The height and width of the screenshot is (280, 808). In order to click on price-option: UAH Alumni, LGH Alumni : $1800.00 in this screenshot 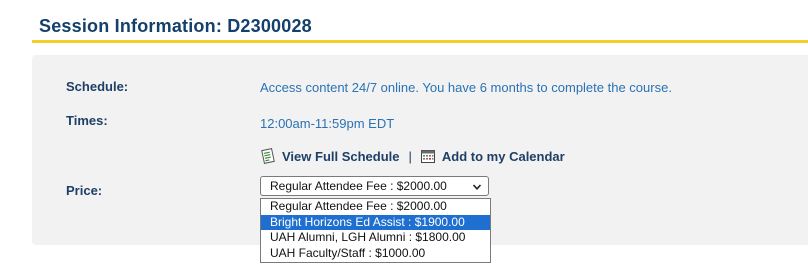, I will do `click(375, 238)`.